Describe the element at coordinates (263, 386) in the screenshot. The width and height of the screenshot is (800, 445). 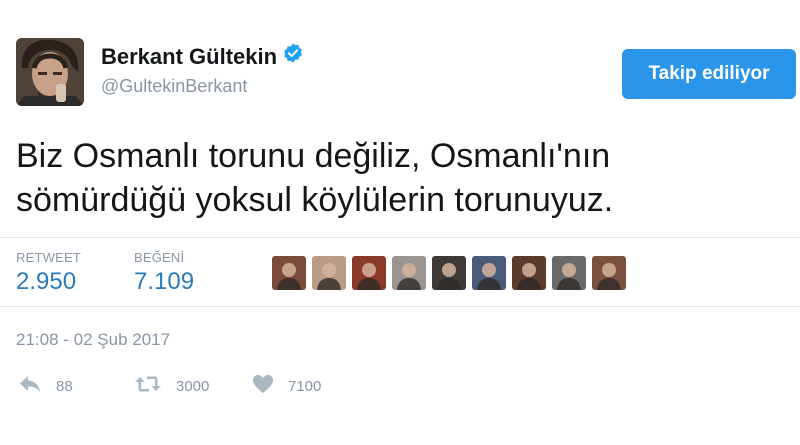
I see `heart-icon` at that location.